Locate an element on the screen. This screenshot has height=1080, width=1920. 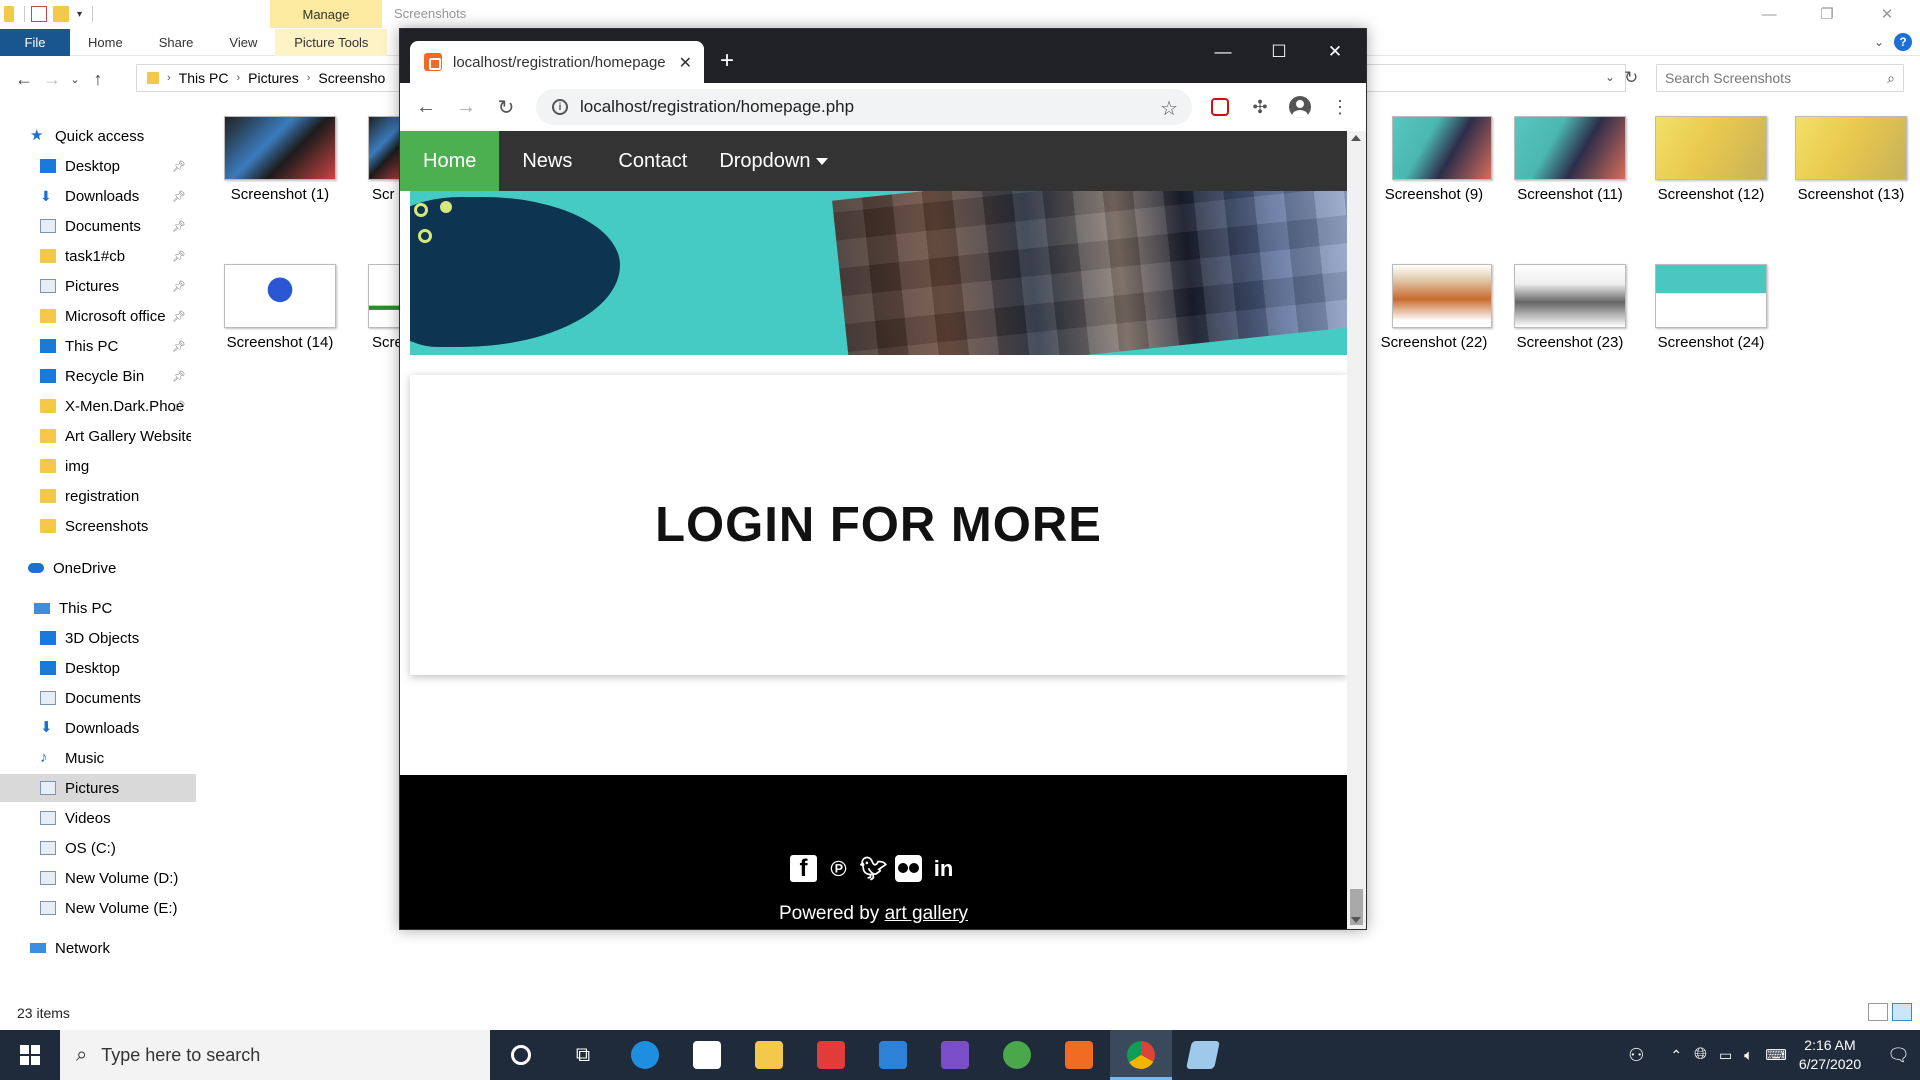
sidebar-item-pc: ♪ Music is located at coordinates (118, 758).